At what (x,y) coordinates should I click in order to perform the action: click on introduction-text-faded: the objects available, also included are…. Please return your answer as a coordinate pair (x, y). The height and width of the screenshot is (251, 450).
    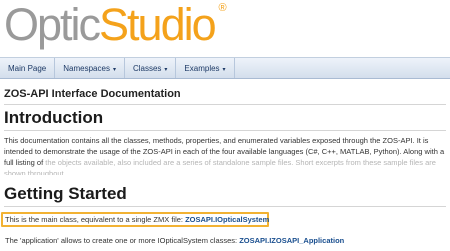
    Looking at the image, I should click on (220, 166).